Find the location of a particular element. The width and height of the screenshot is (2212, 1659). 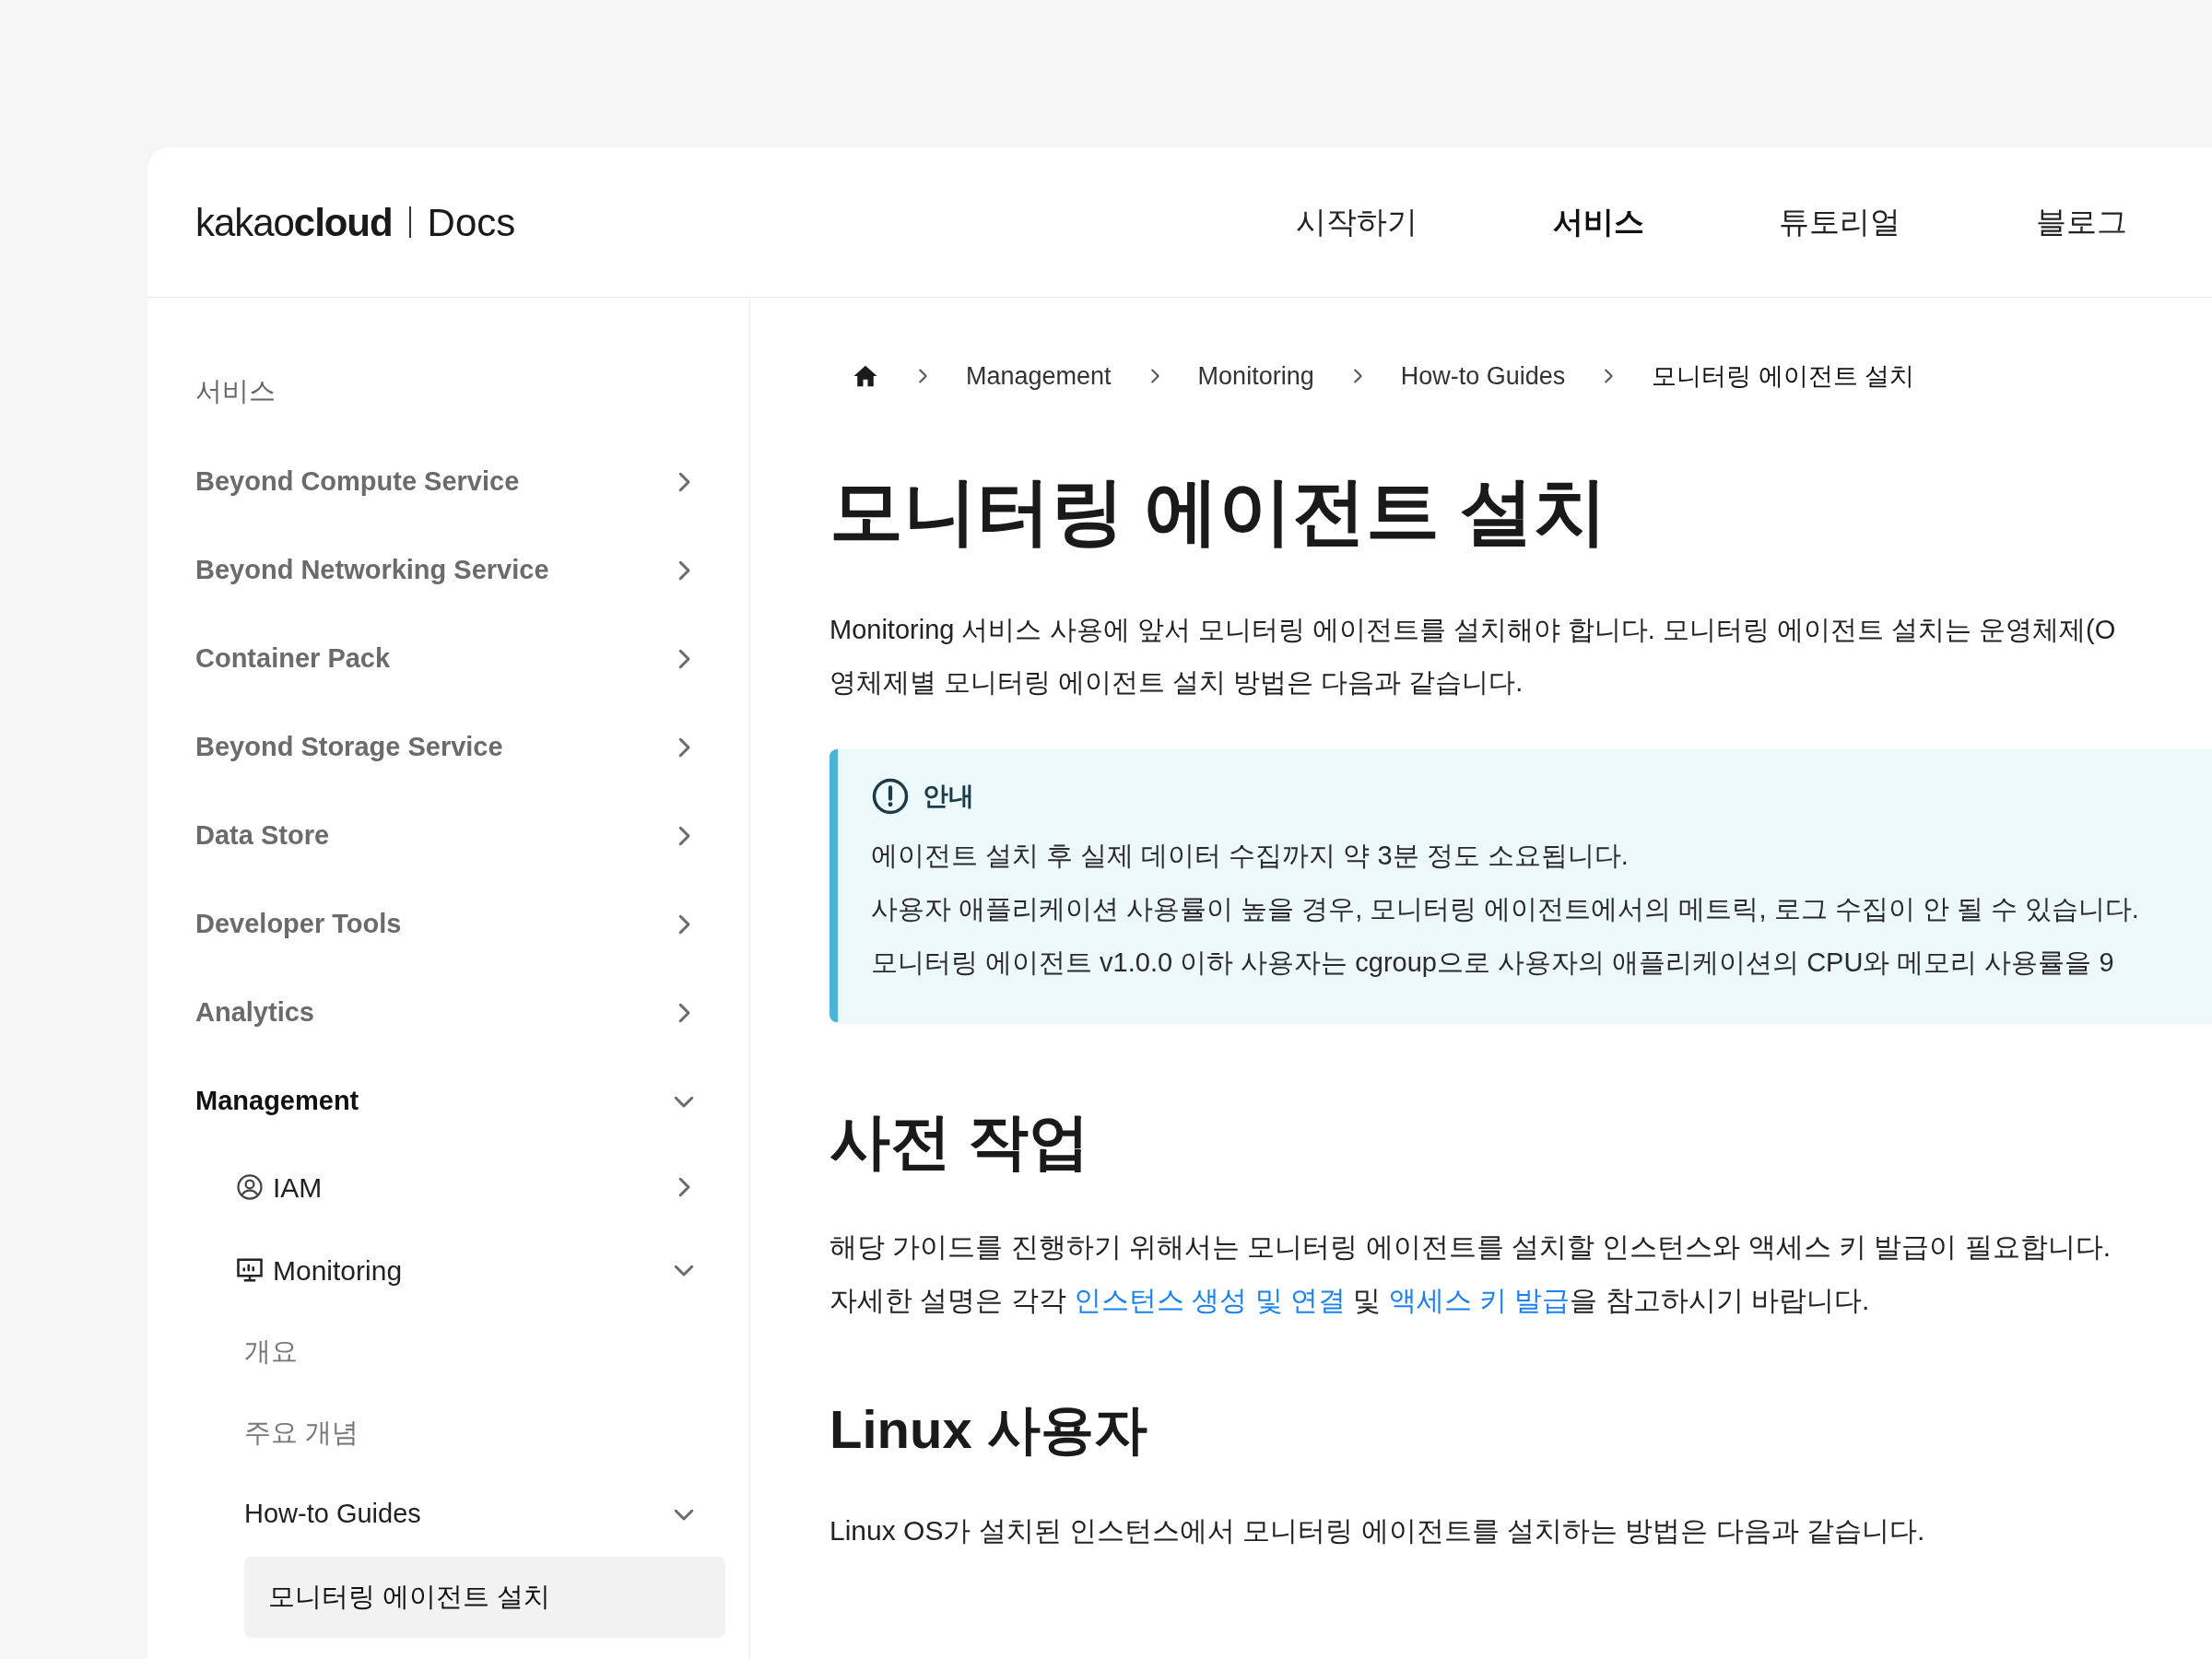

logo-suffix: Docs is located at coordinates (471, 222).